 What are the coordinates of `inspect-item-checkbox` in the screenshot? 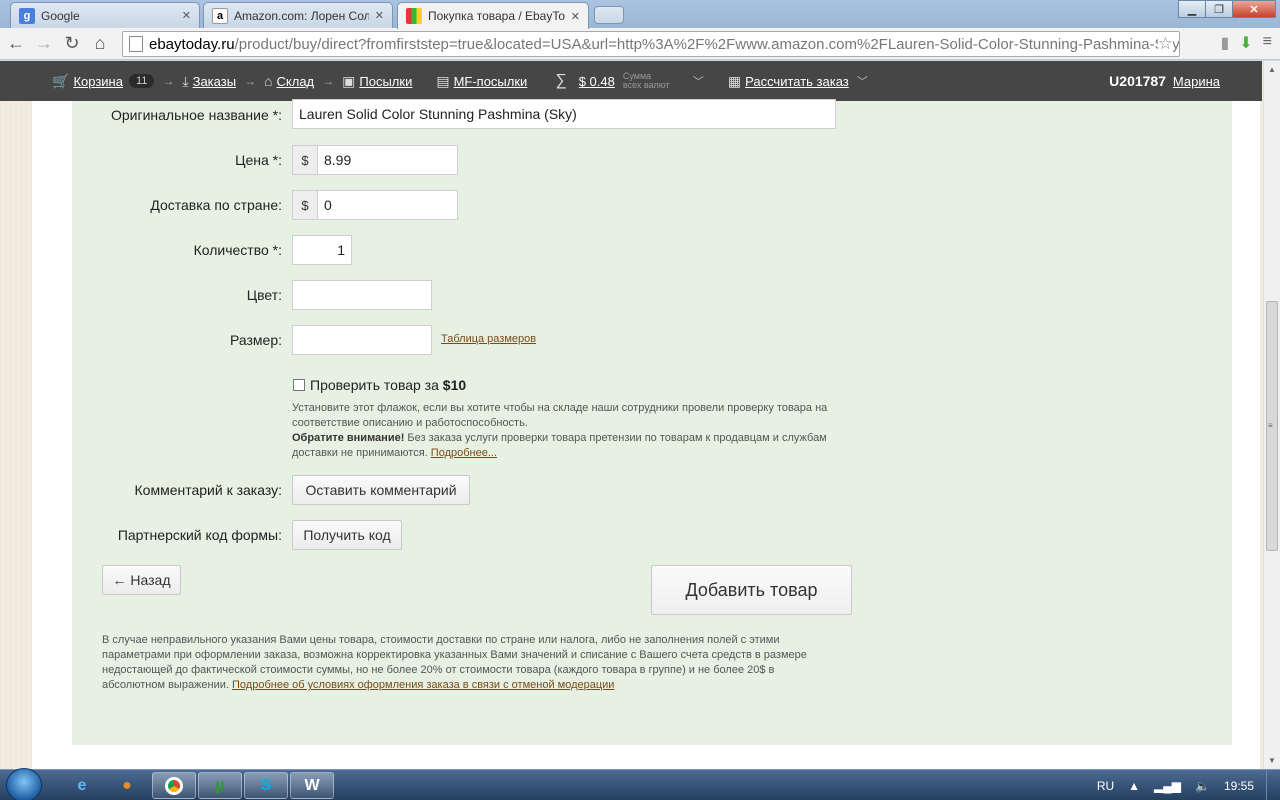 It's located at (299, 385).